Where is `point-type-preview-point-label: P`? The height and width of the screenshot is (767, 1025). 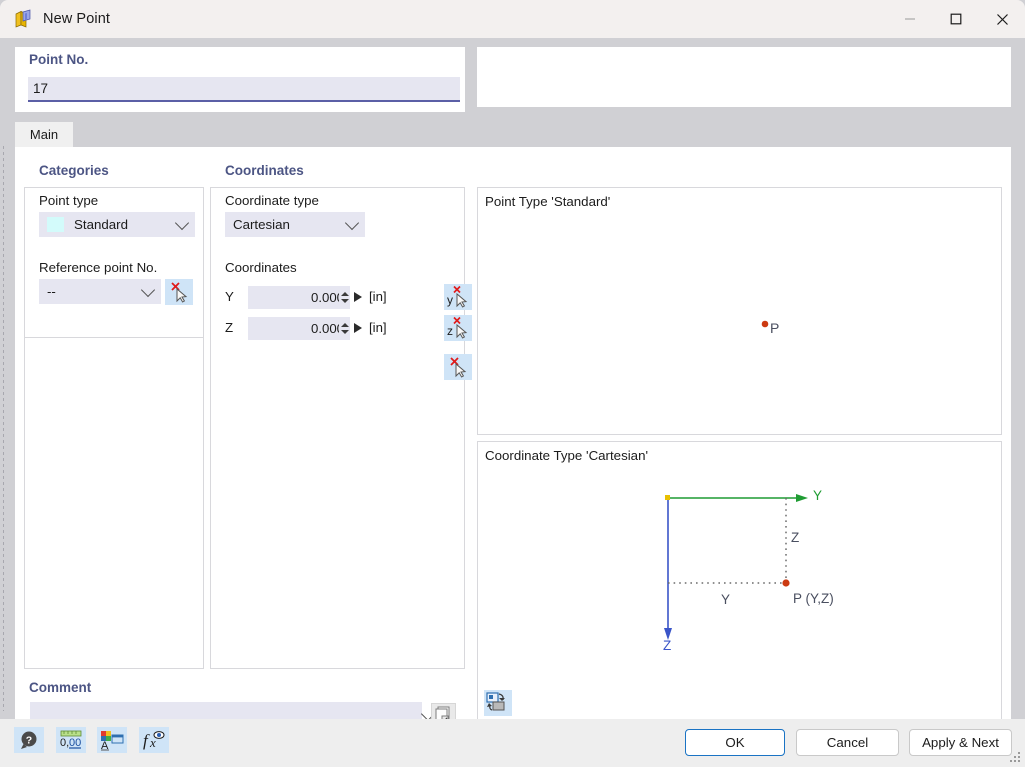
point-type-preview-point-label: P is located at coordinates (775, 328).